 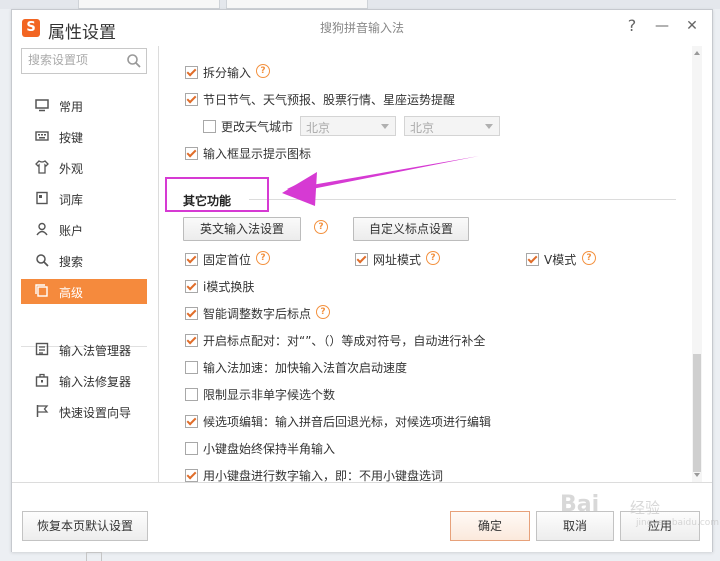 What do you see at coordinates (42, 229) in the screenshot?
I see `user-icon` at bounding box center [42, 229].